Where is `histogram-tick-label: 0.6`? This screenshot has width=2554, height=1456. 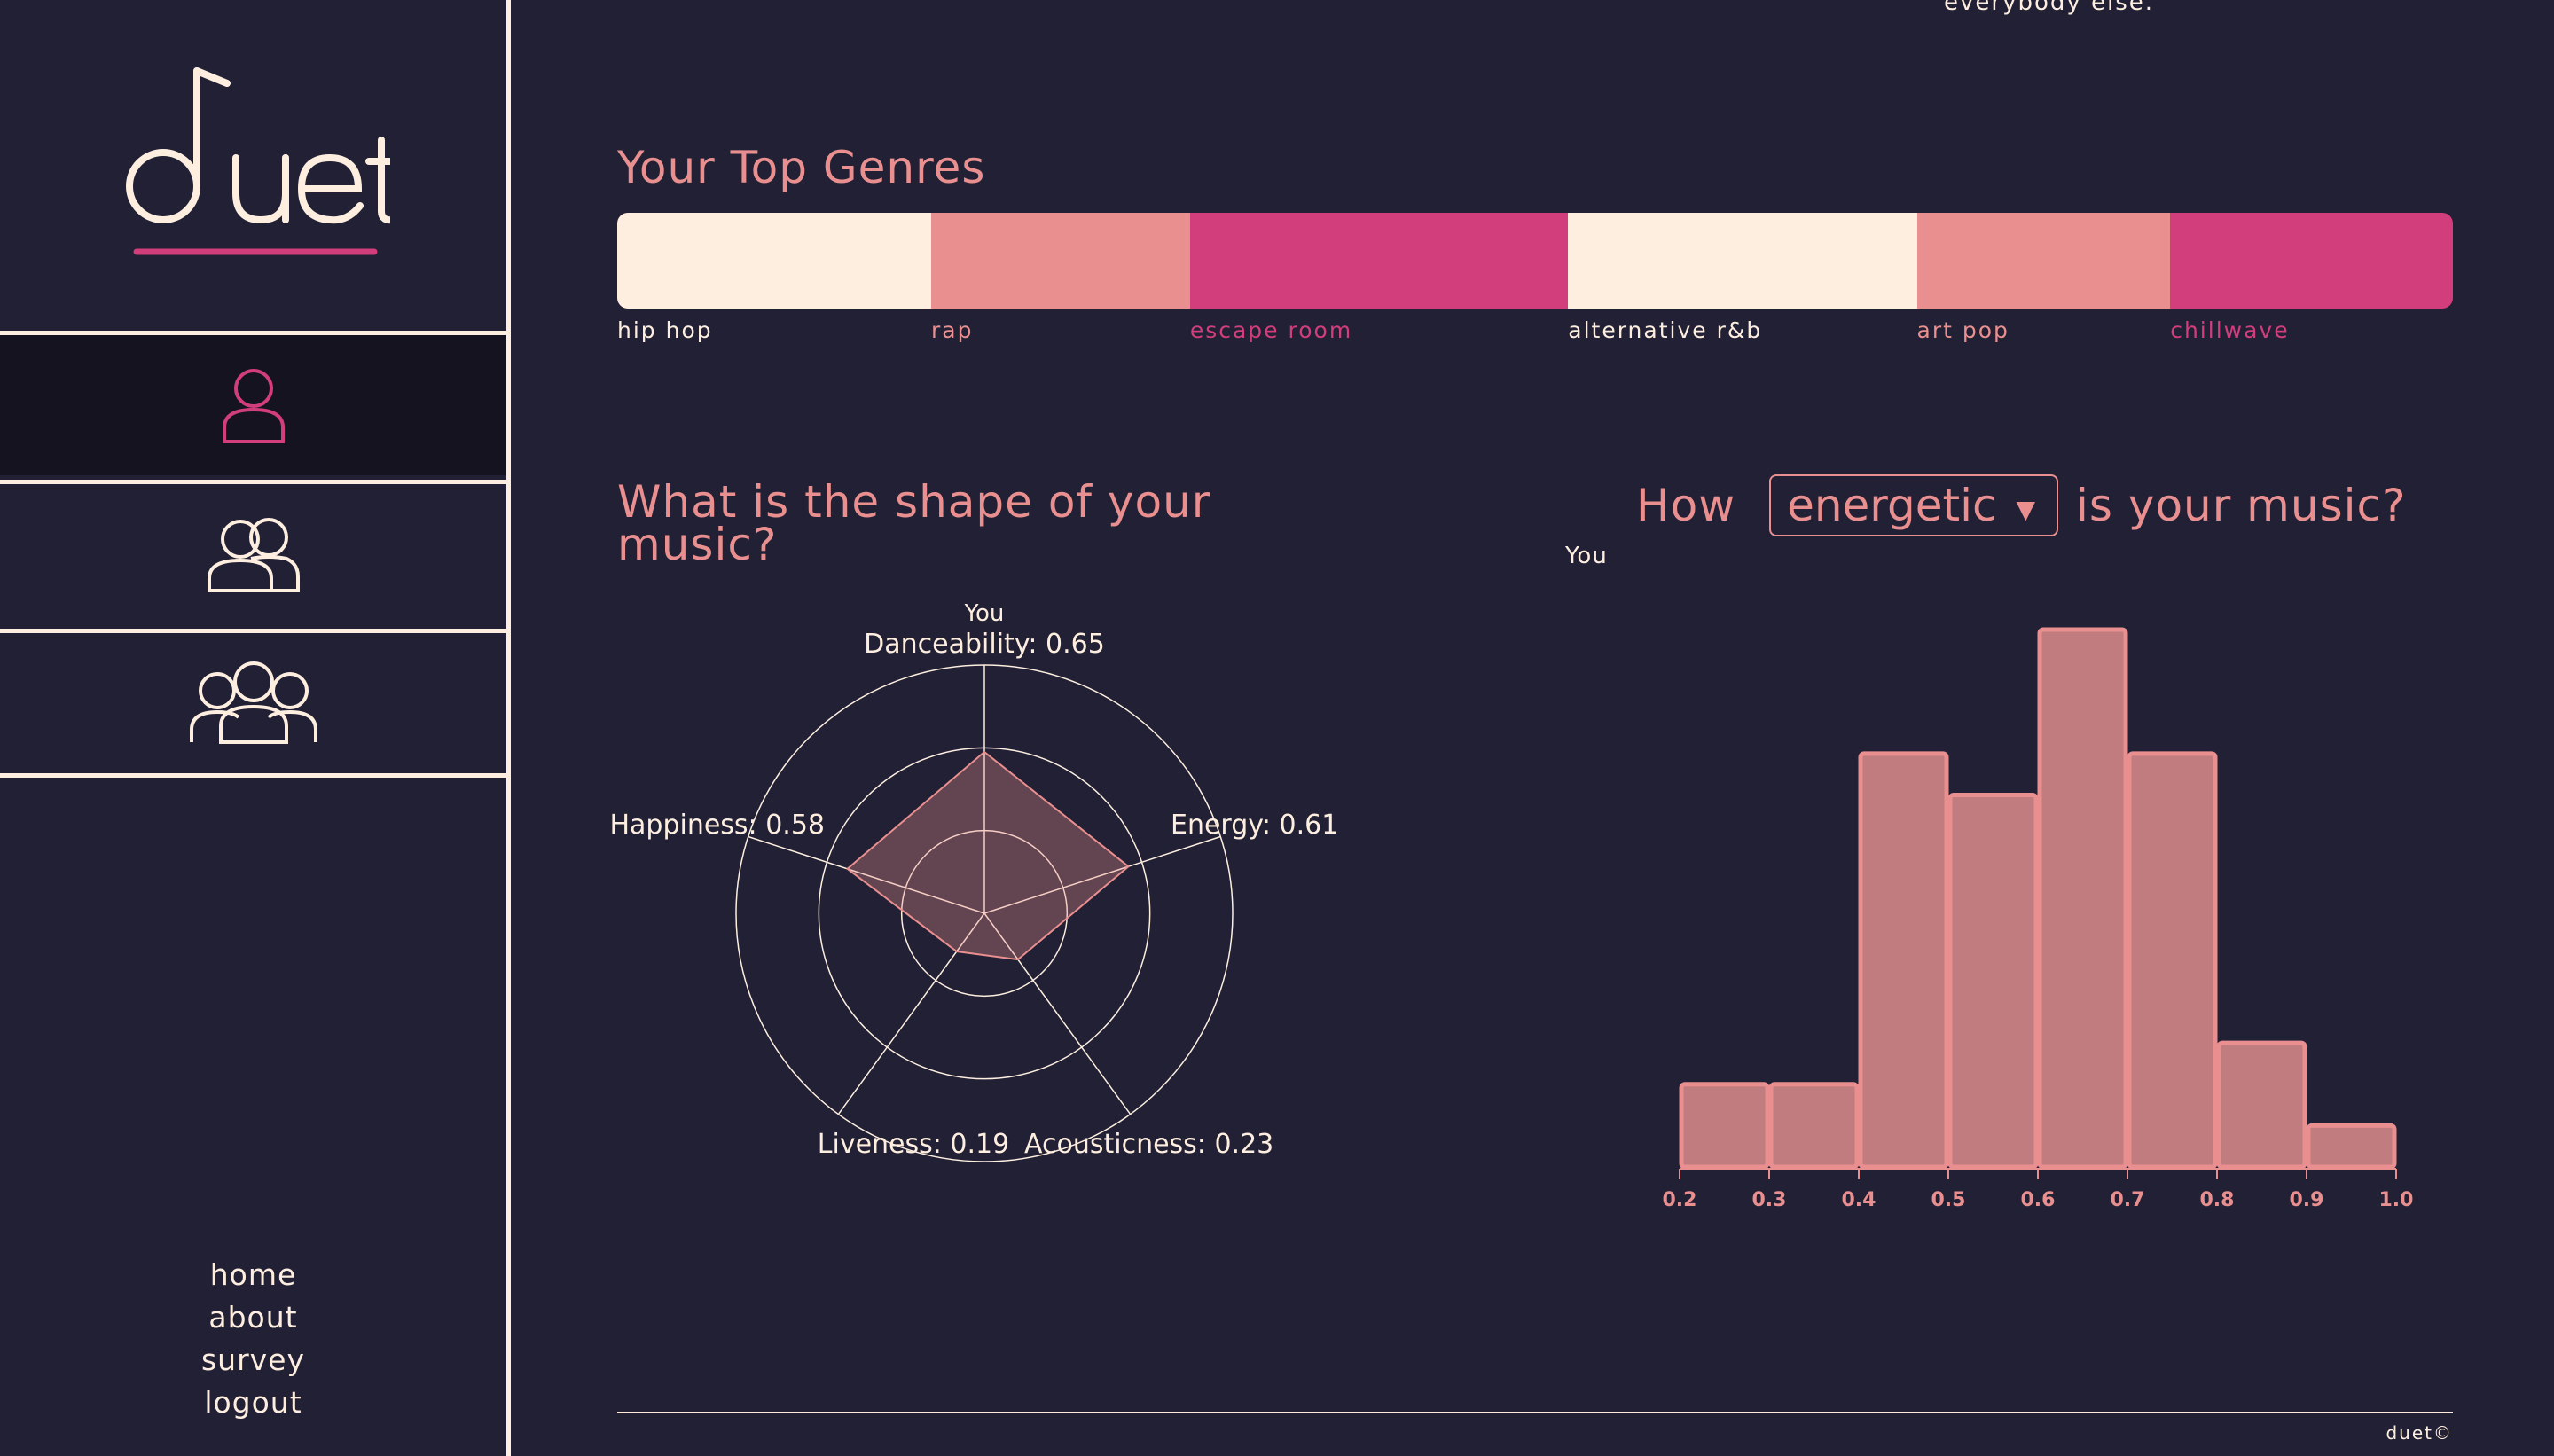 histogram-tick-label: 0.6 is located at coordinates (2038, 1200).